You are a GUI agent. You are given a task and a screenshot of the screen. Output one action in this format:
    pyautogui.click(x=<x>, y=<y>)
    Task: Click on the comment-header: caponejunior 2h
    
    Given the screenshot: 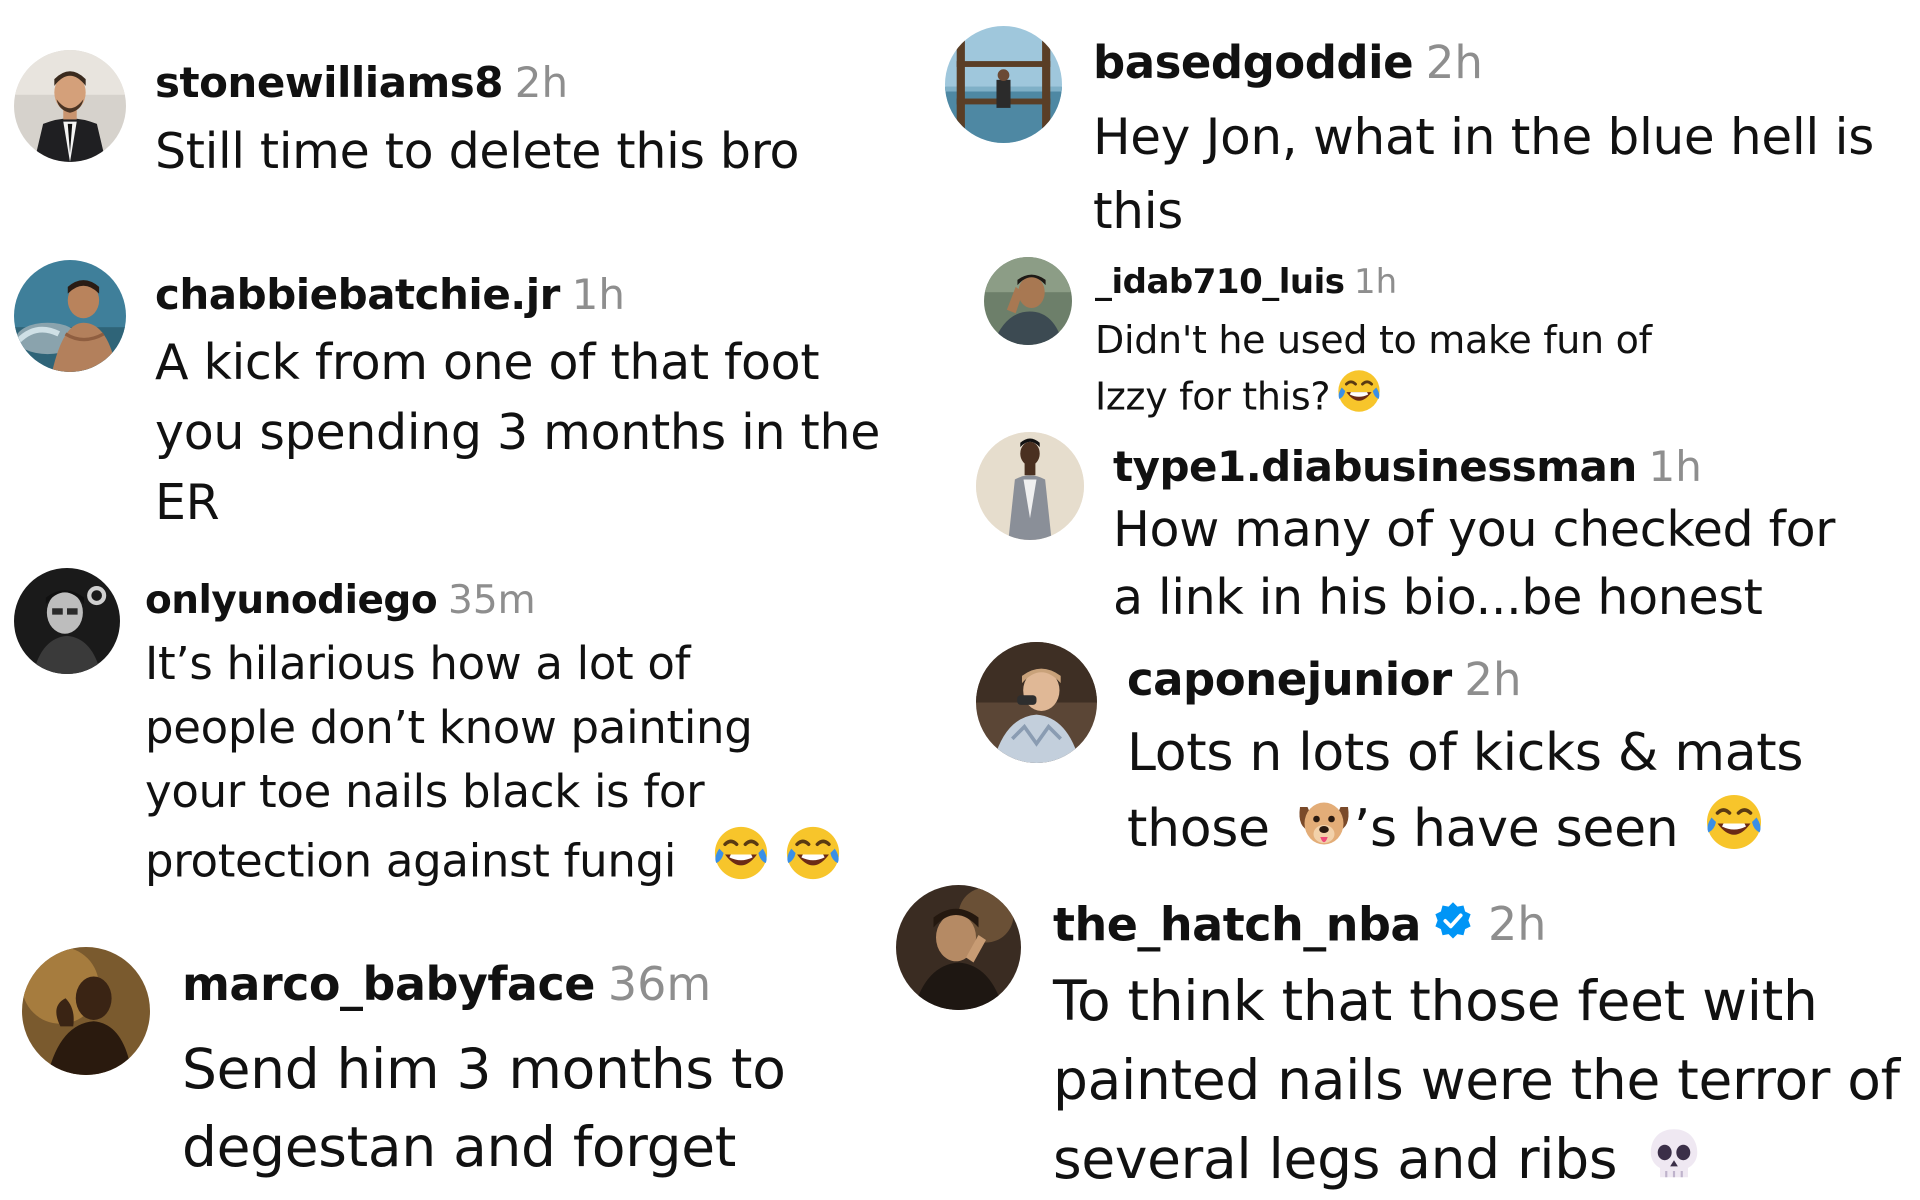 What is the action you would take?
    pyautogui.click(x=1324, y=679)
    